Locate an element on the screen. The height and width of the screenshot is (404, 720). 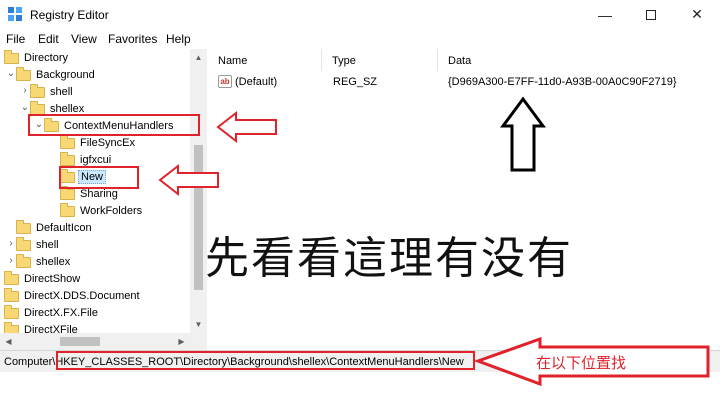
string-value-icon: ab is located at coordinates (225, 81).